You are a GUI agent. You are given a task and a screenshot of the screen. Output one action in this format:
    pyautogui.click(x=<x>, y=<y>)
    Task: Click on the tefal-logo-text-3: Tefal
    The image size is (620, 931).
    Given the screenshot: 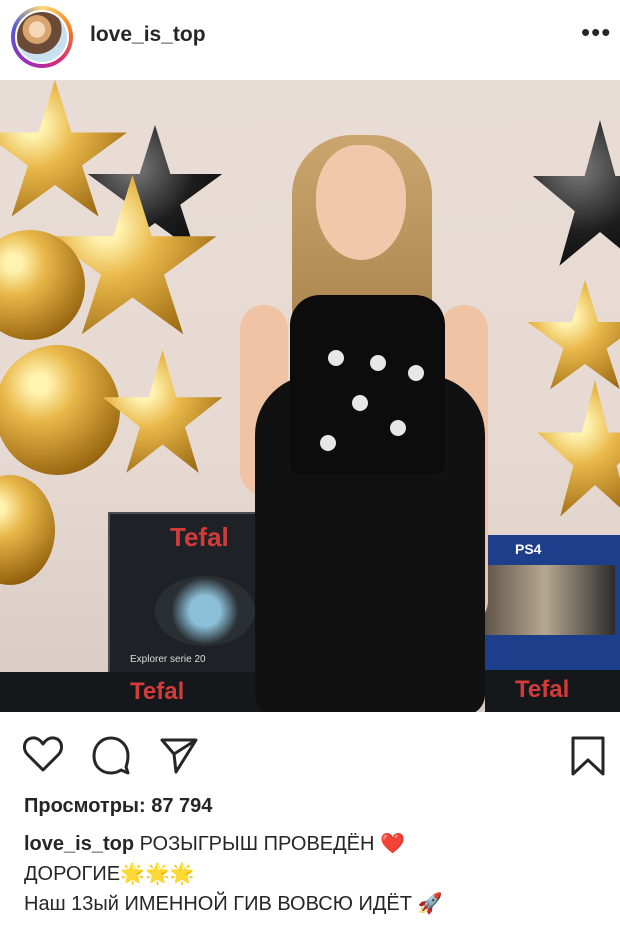 What is the action you would take?
    pyautogui.click(x=542, y=689)
    